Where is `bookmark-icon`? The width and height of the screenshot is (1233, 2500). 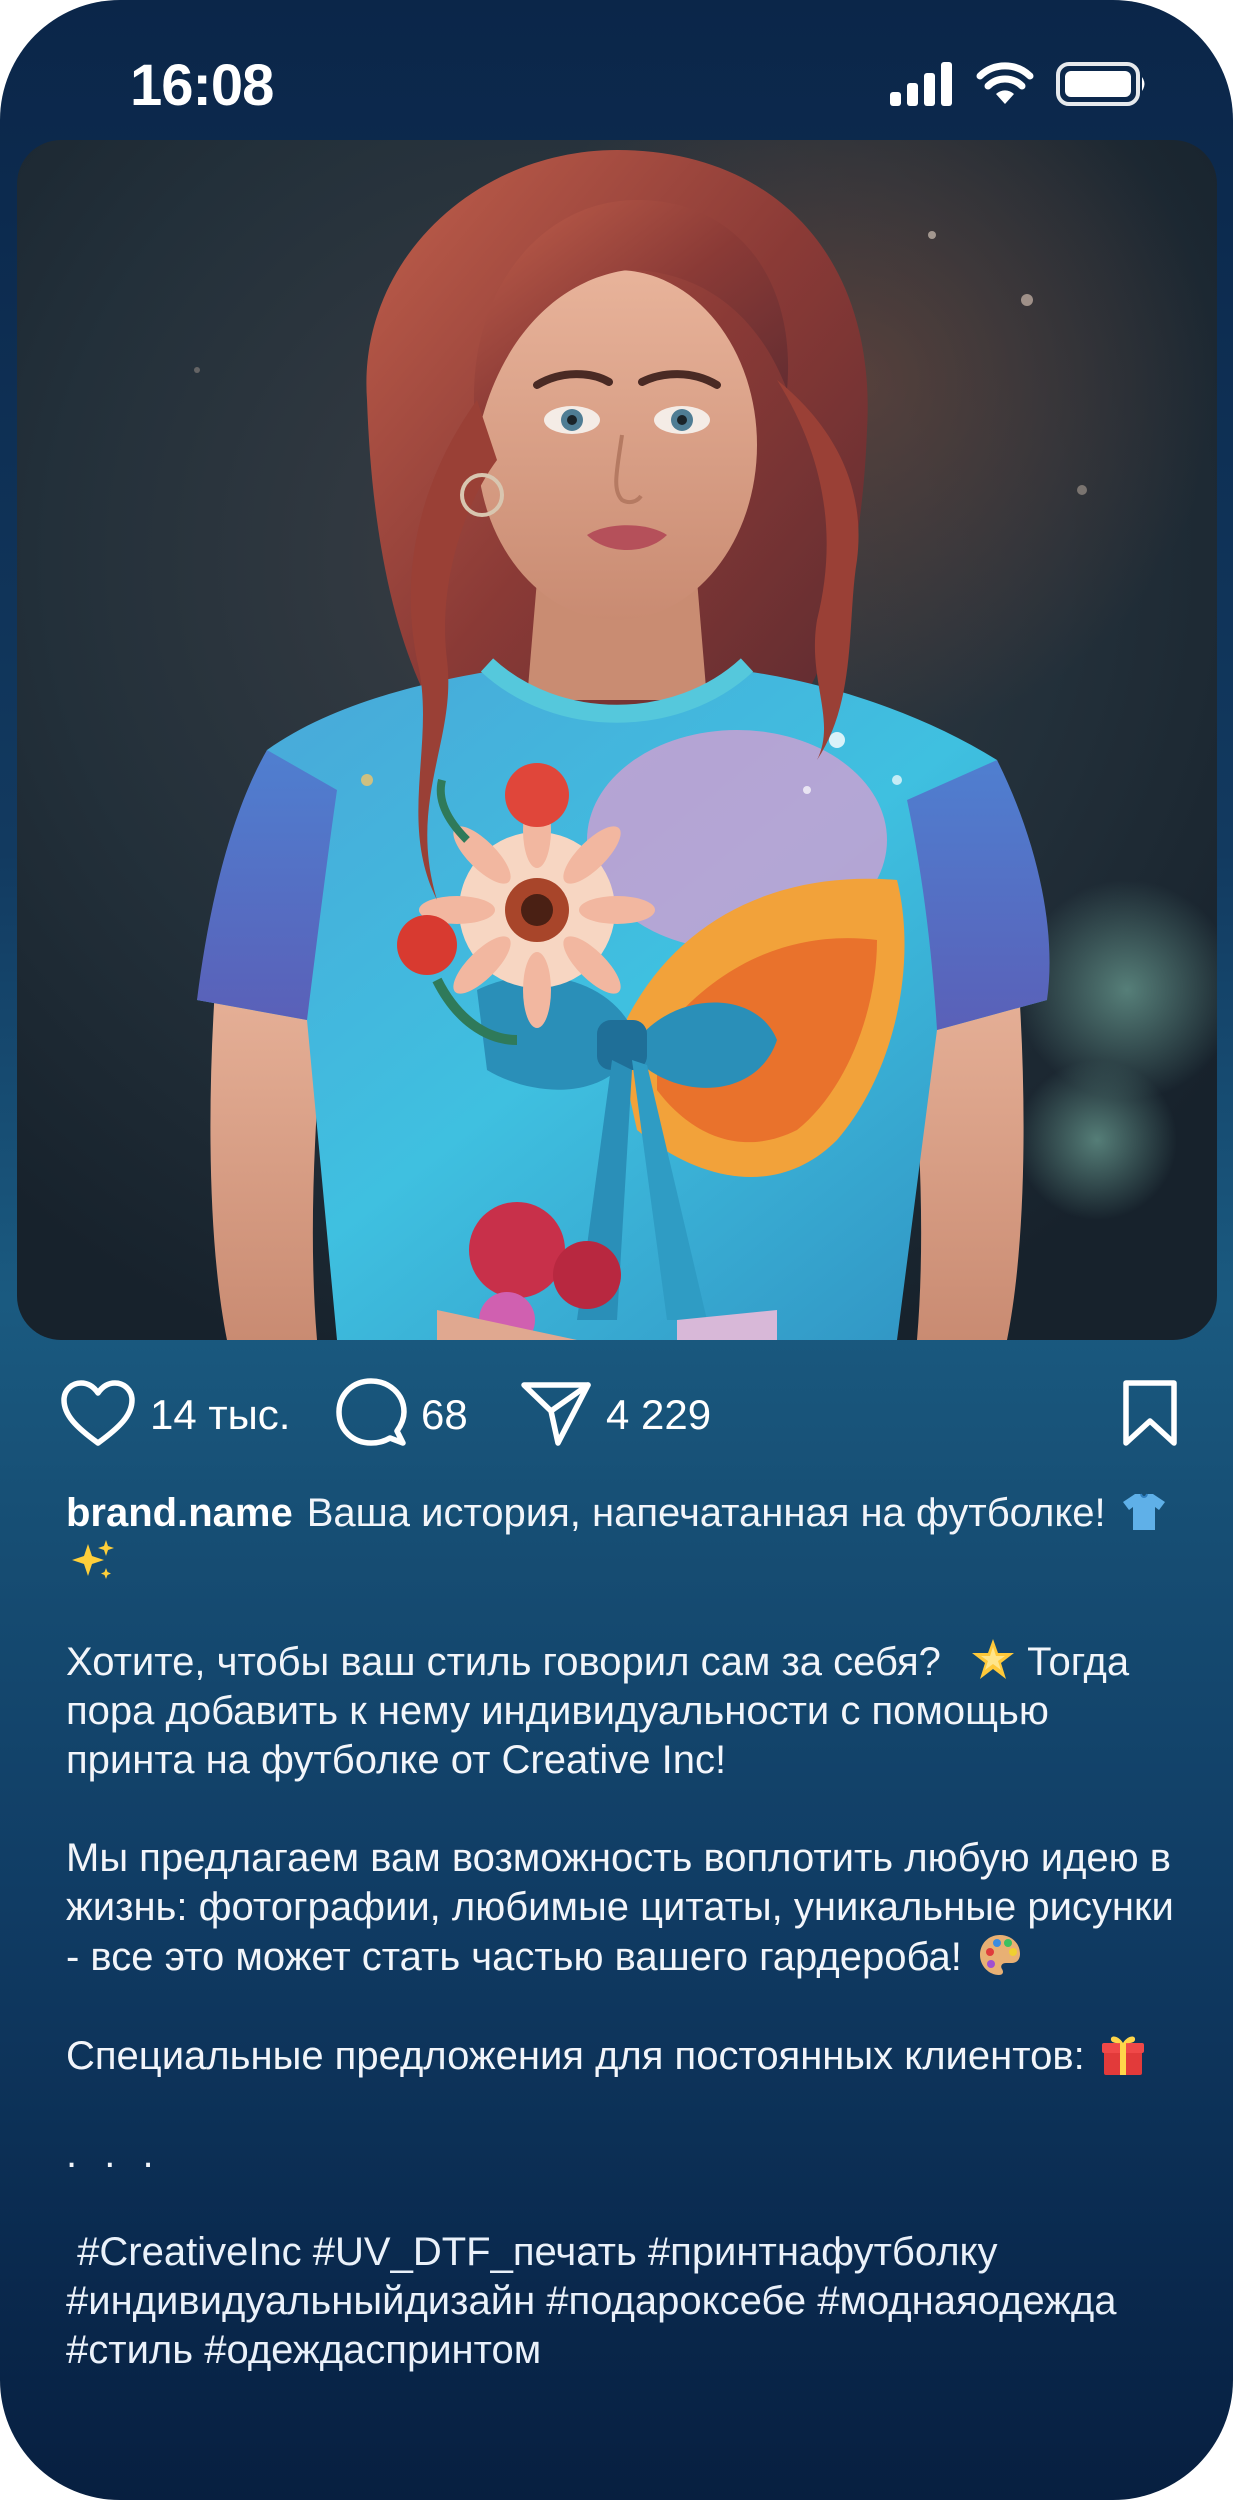 bookmark-icon is located at coordinates (1150, 1415).